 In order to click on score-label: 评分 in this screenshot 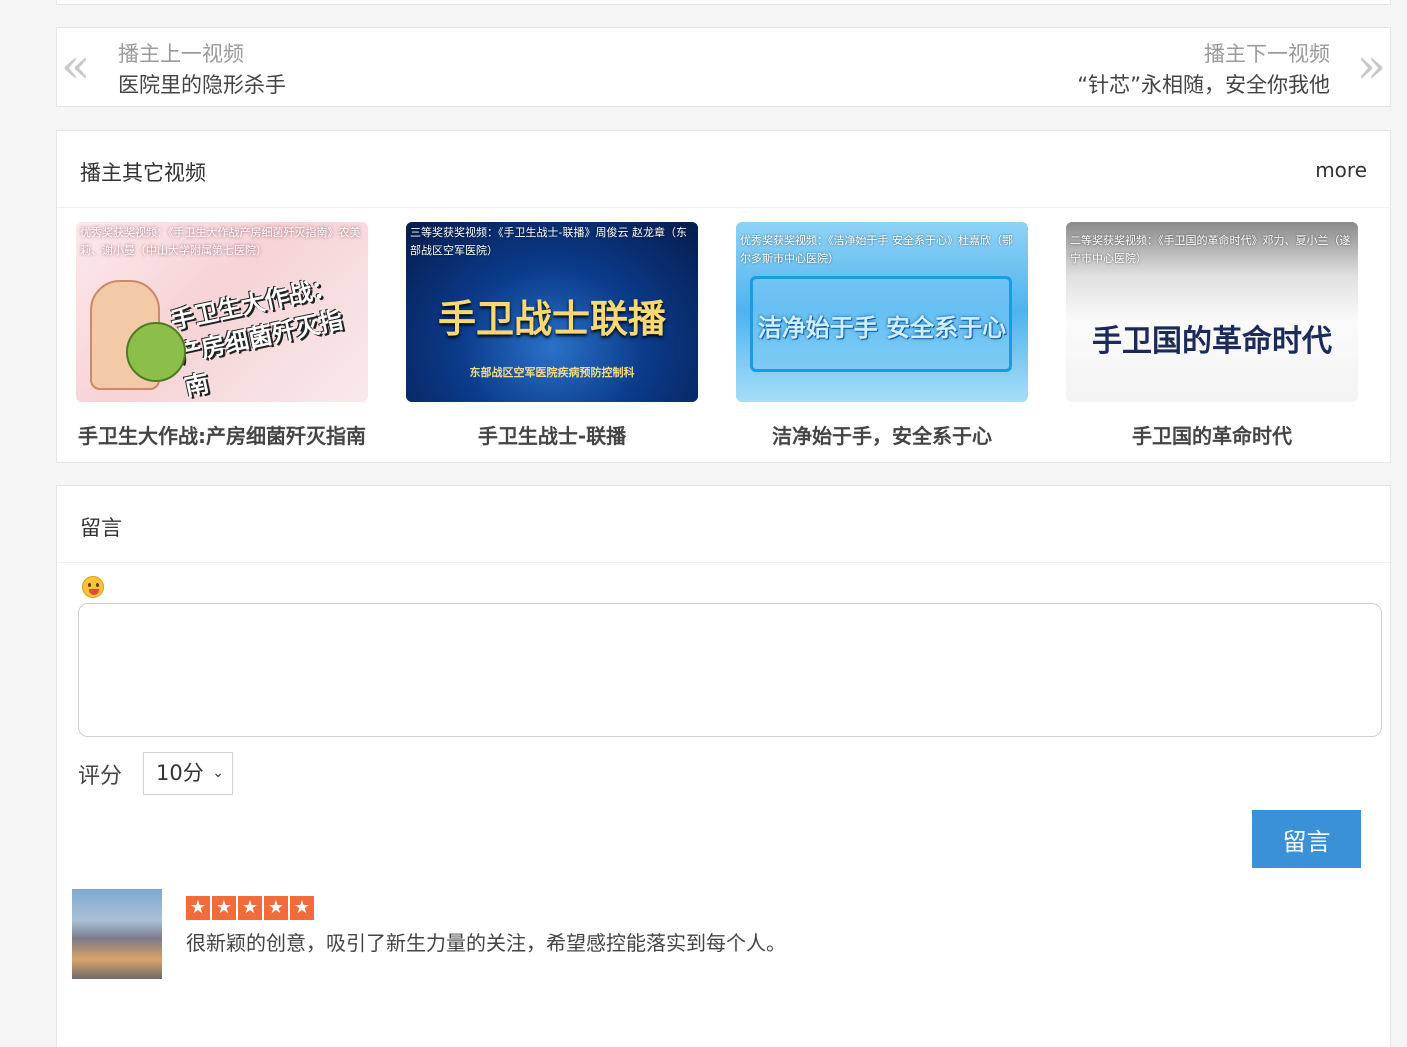, I will do `click(100, 776)`.